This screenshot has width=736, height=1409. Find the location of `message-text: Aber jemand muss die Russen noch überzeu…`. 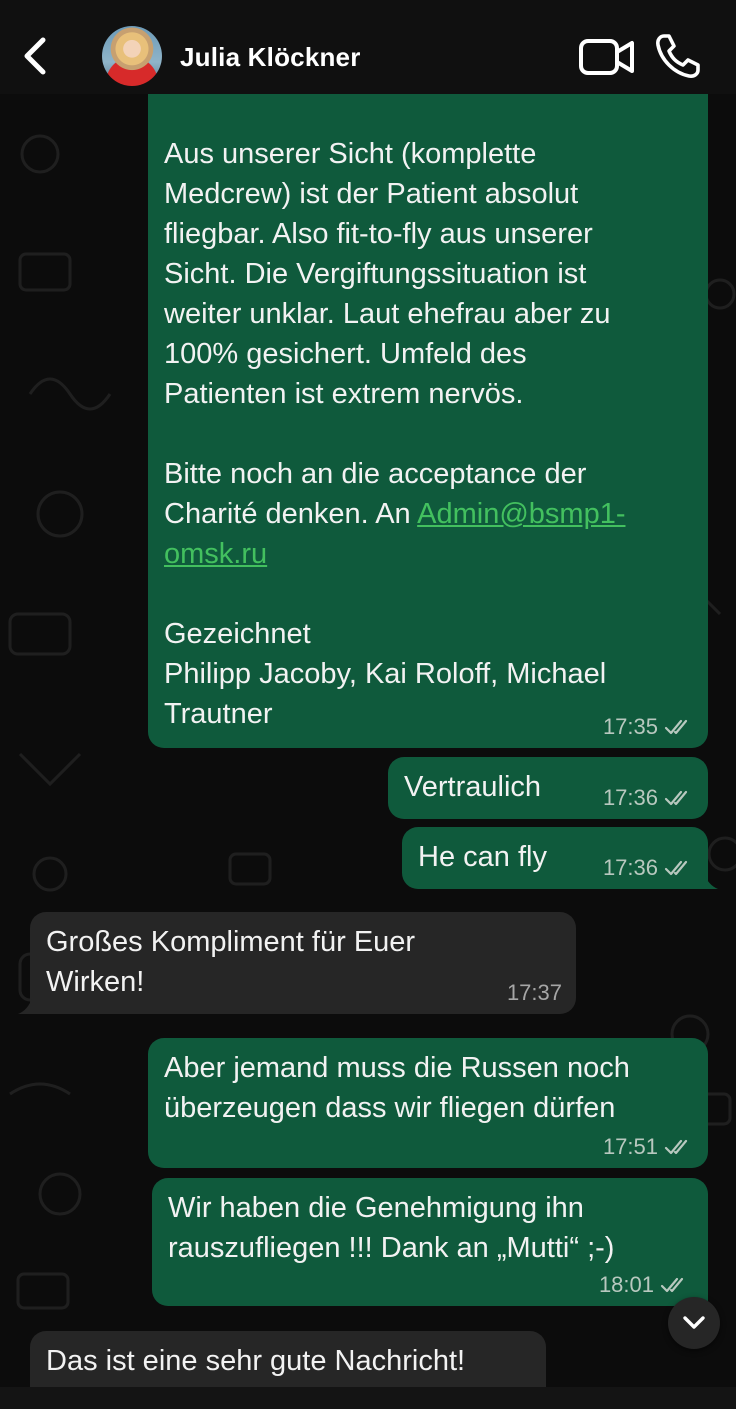

message-text: Aber jemand muss die Russen noch überzeu… is located at coordinates (397, 1088).